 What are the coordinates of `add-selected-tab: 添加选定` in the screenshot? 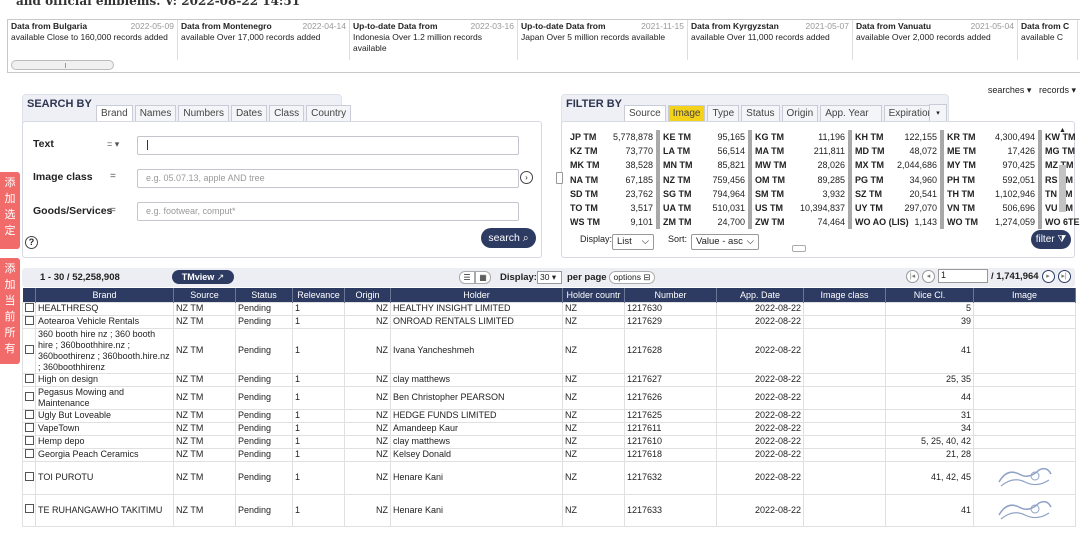 It's located at (10, 210).